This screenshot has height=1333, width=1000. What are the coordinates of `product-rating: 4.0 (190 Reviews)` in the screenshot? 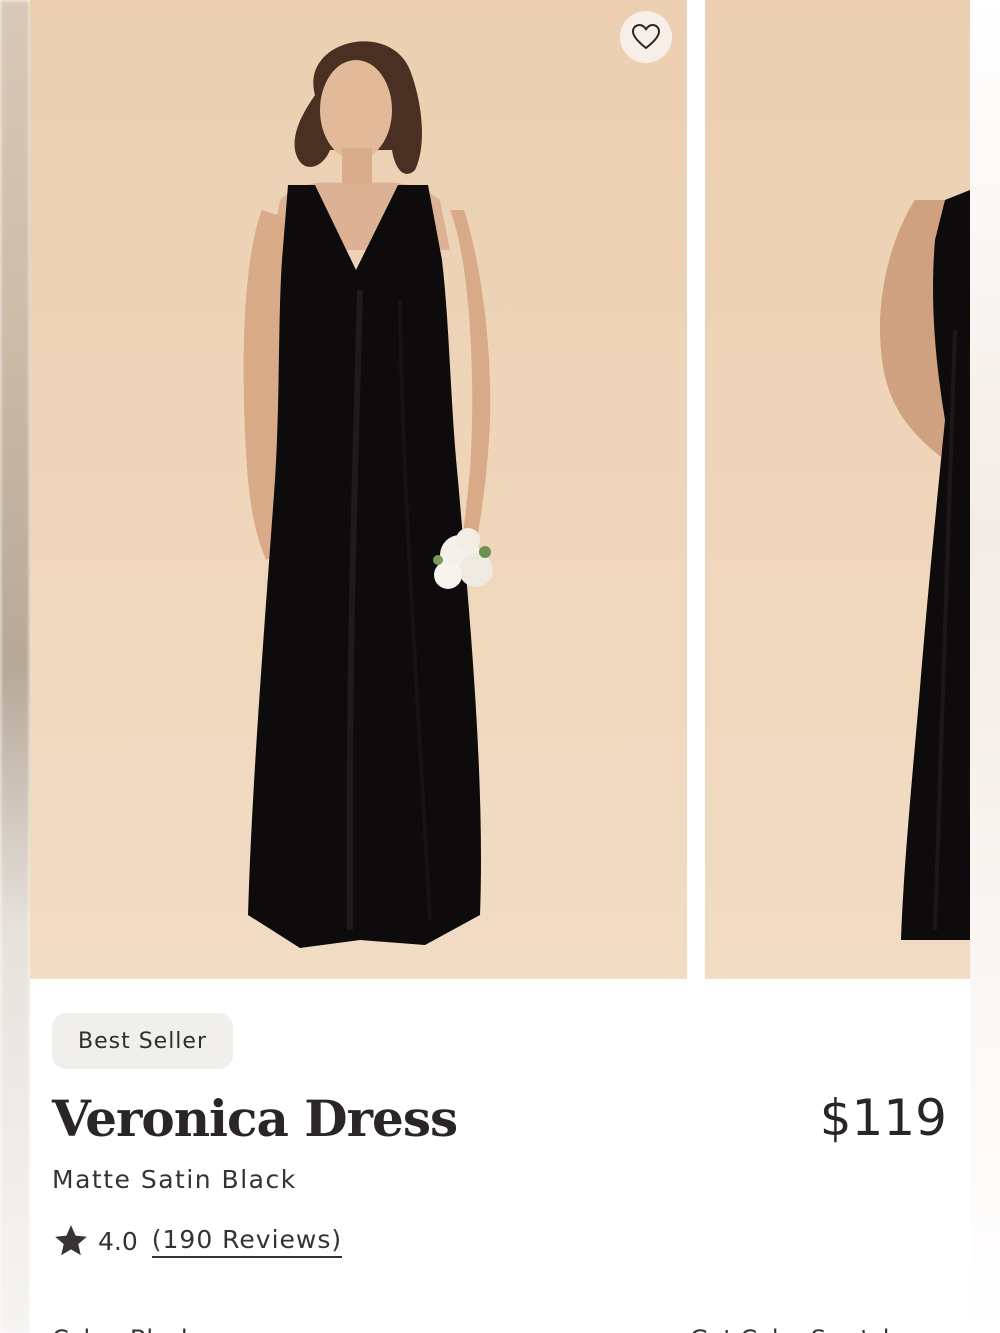 It's located at (197, 1241).